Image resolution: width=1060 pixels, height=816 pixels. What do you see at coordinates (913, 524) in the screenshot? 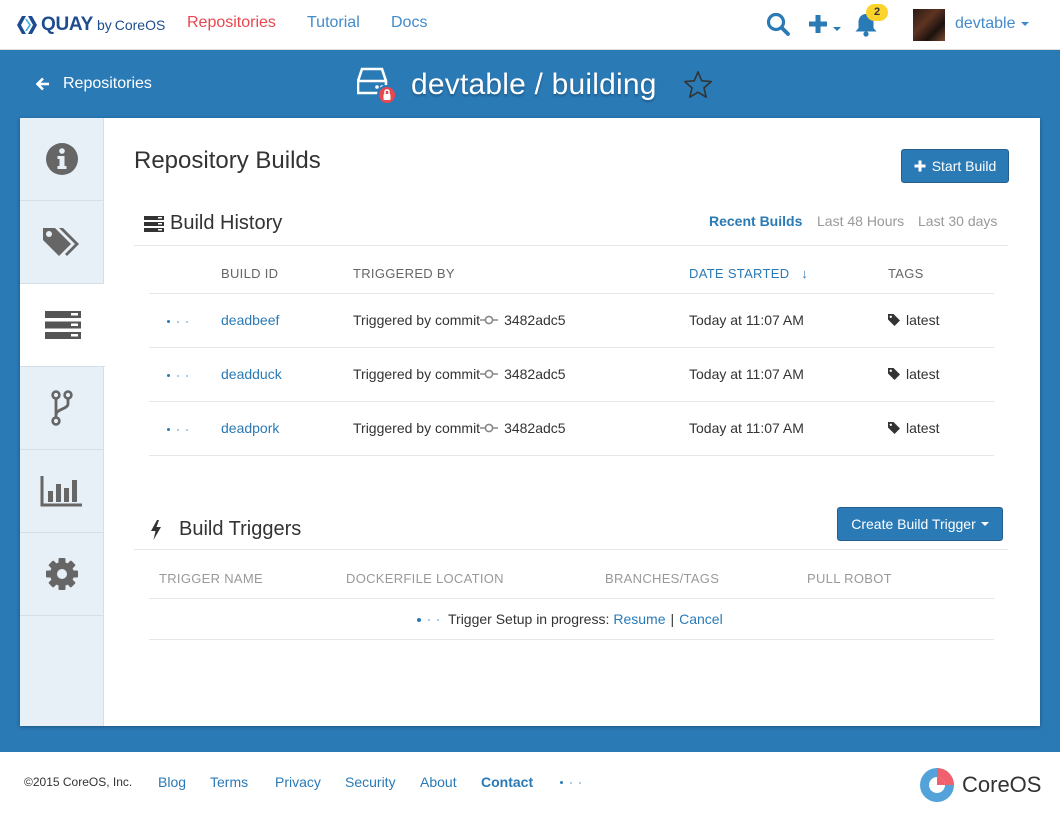
I see `create-build-trigger-label: Create Build Trigger` at bounding box center [913, 524].